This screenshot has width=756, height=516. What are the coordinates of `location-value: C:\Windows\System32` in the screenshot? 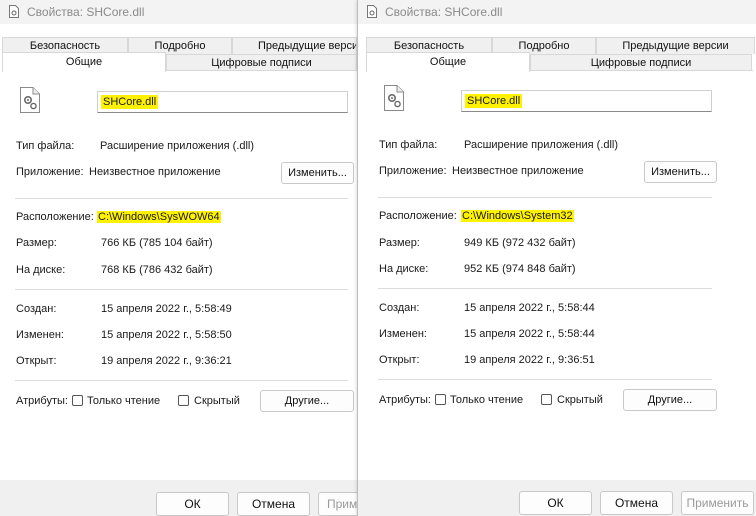 It's located at (517, 216).